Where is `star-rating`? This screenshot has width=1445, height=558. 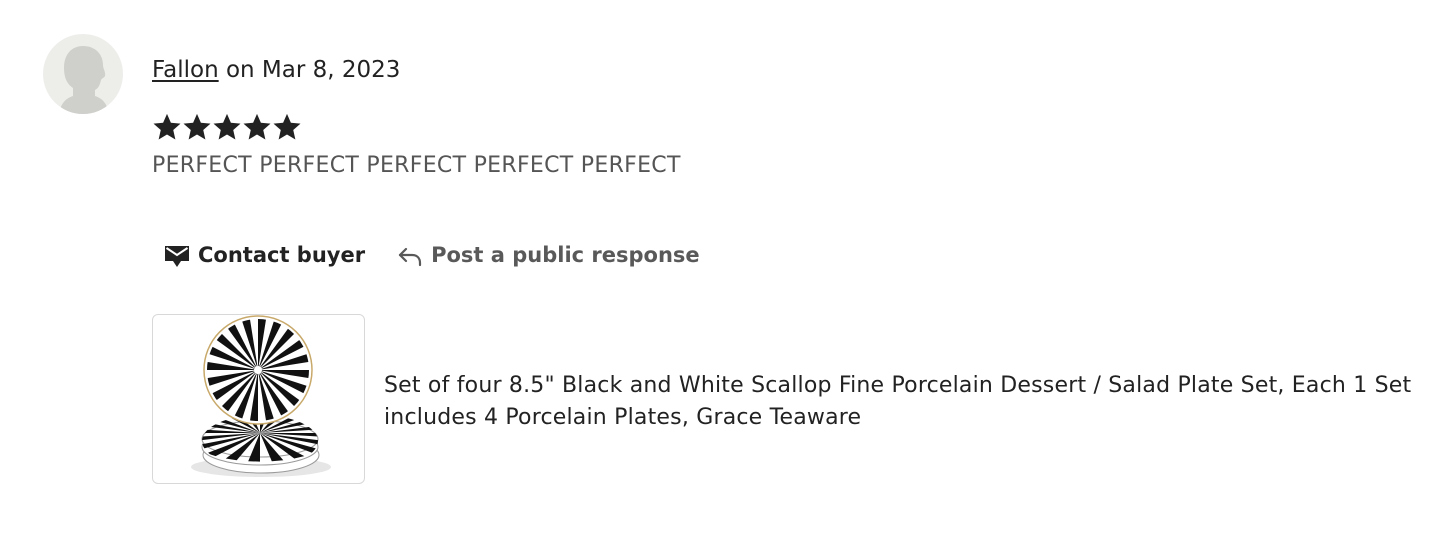
star-rating is located at coordinates (227, 127).